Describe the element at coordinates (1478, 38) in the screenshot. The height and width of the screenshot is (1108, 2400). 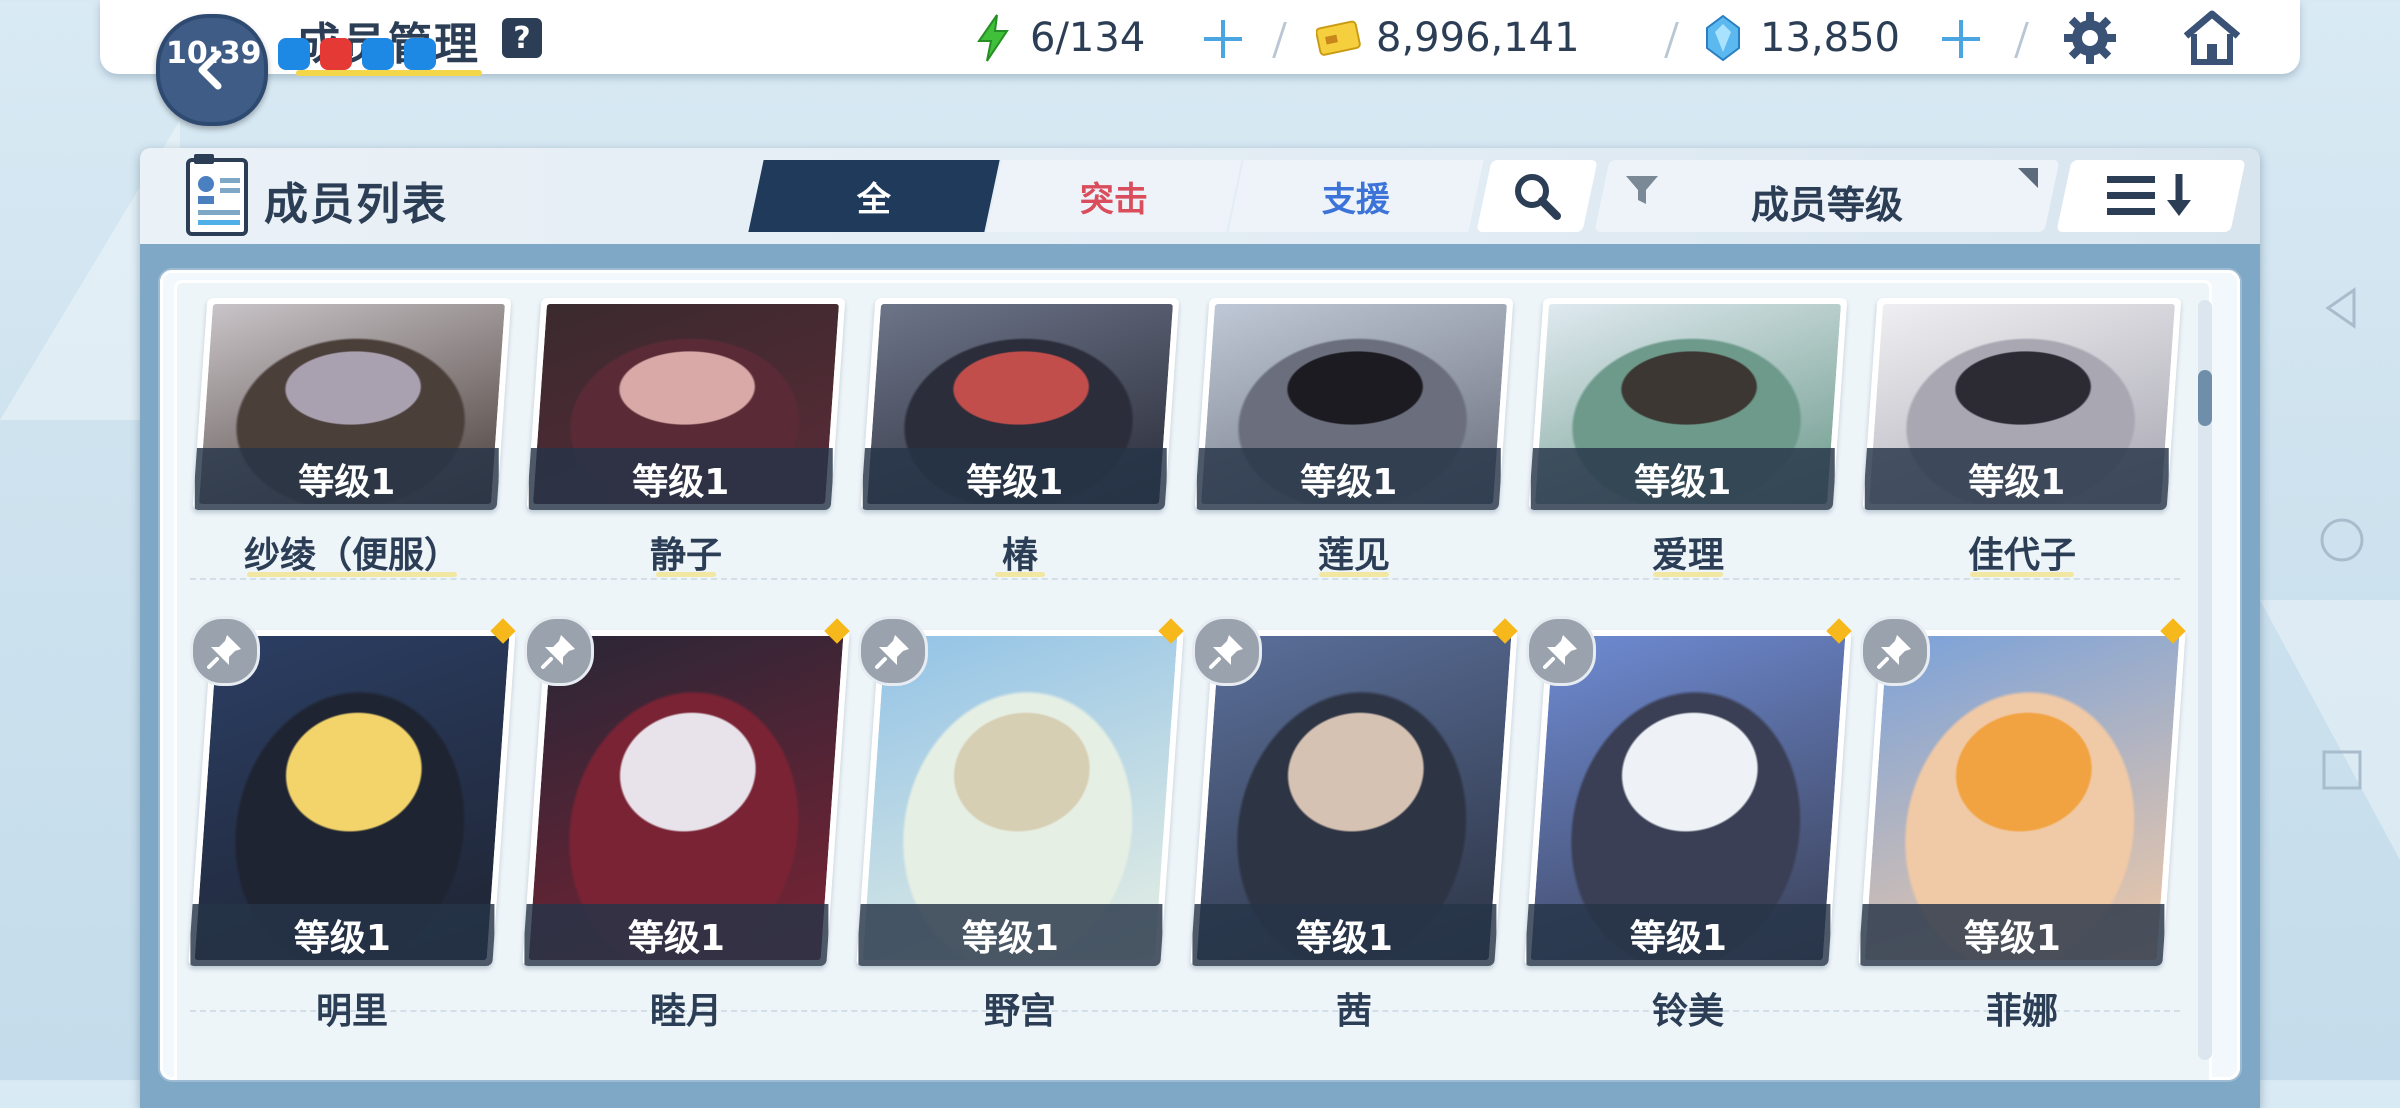
I see `credits-value: 8,996,141` at that location.